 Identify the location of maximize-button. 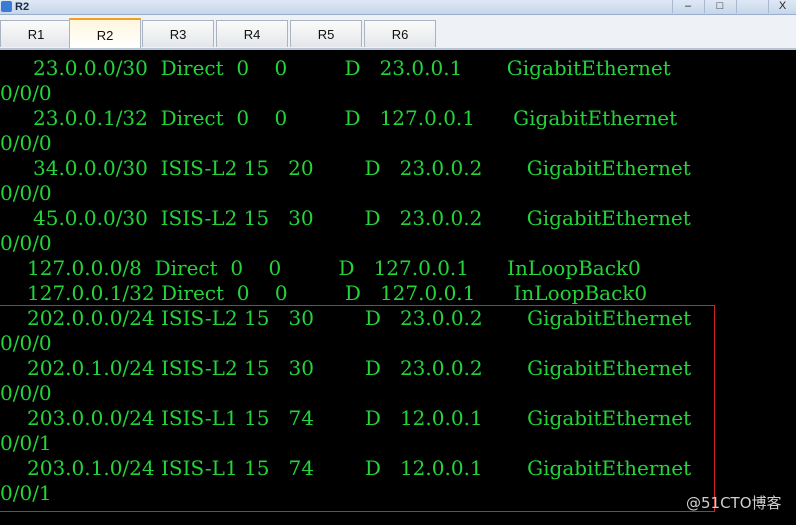
(751, 6).